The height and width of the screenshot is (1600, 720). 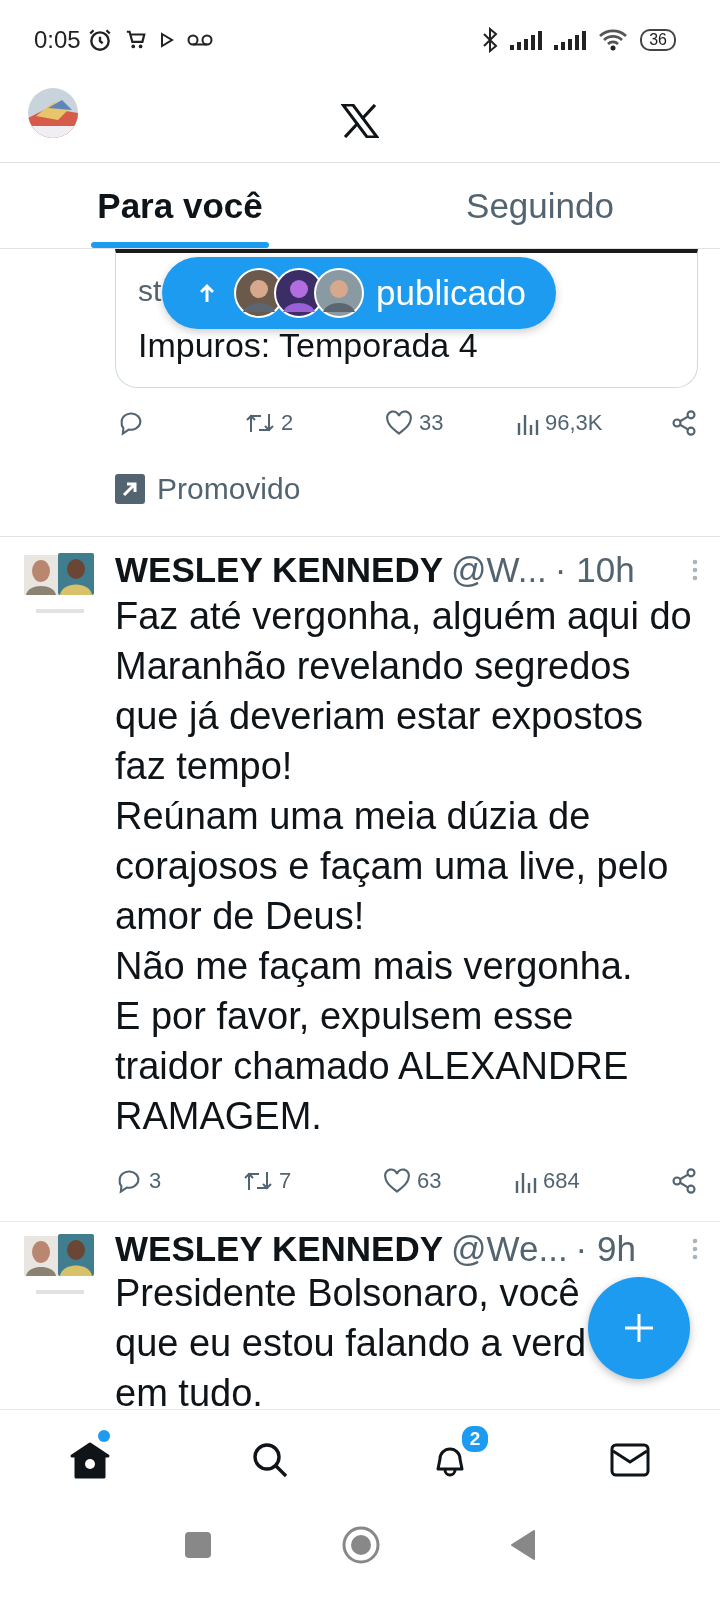 What do you see at coordinates (344, 1016) in the screenshot?
I see `post-text-line: E por favor, expulsem esse` at bounding box center [344, 1016].